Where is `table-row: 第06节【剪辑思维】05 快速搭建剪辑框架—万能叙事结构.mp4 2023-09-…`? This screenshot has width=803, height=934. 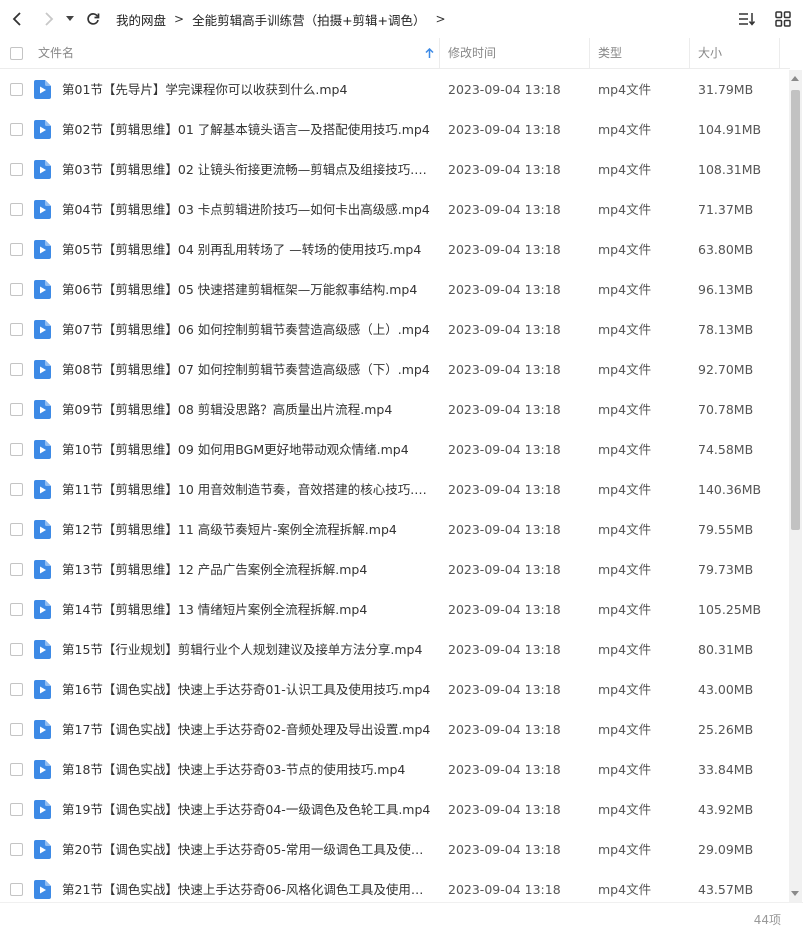 table-row: 第06节【剪辑思维】05 快速搭建剪辑框架—万能叙事结构.mp4 2023-09-… is located at coordinates (395, 290).